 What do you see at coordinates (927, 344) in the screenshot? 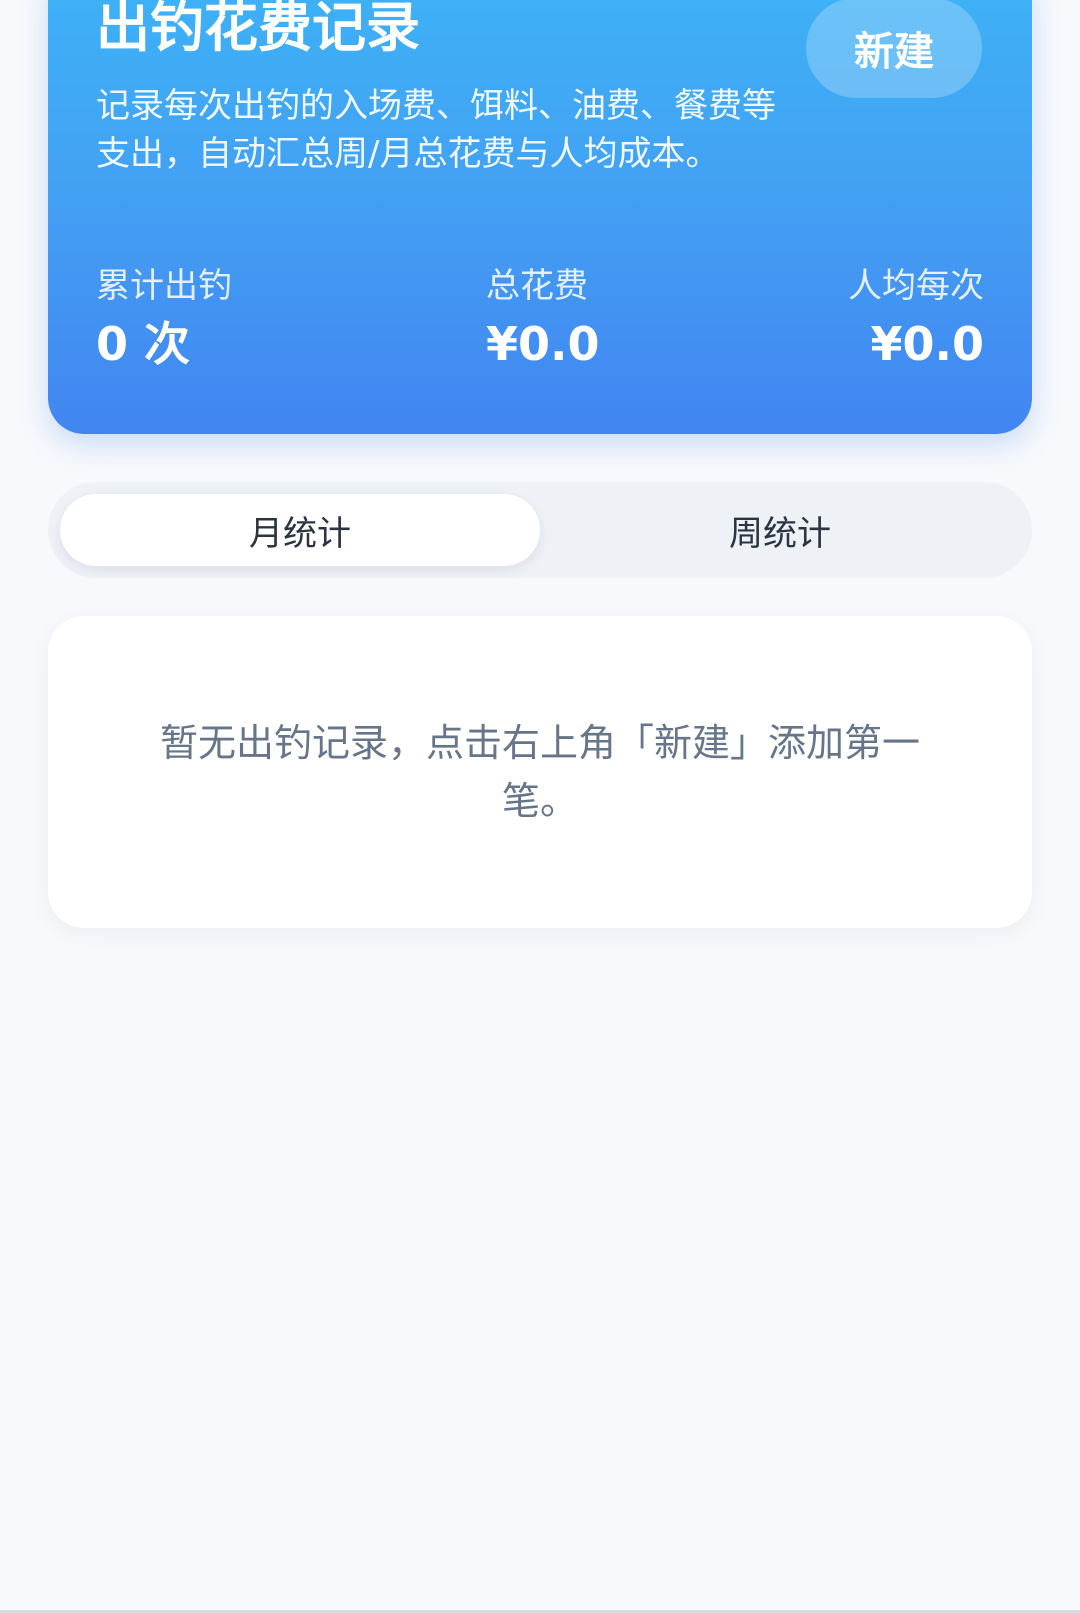
I see `stat-average-cost-value: ¥0.0` at bounding box center [927, 344].